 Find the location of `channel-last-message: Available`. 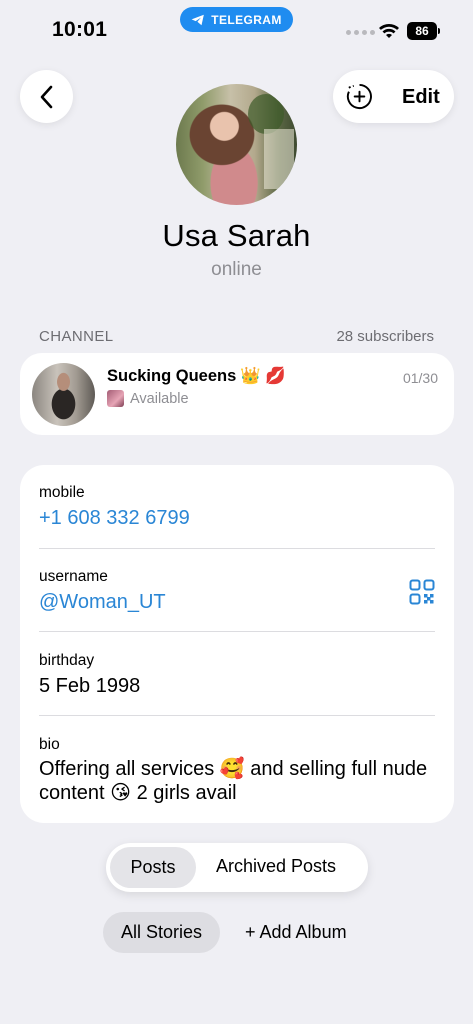

channel-last-message: Available is located at coordinates (148, 398).